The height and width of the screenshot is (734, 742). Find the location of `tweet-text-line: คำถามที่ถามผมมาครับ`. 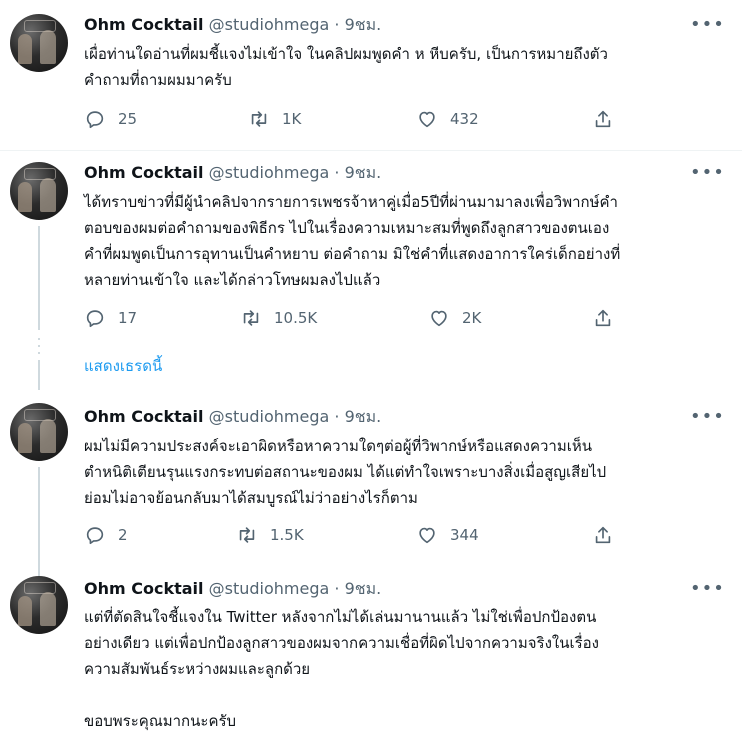

tweet-text-line: คำถามที่ถามผมมาครับ is located at coordinates (158, 80).